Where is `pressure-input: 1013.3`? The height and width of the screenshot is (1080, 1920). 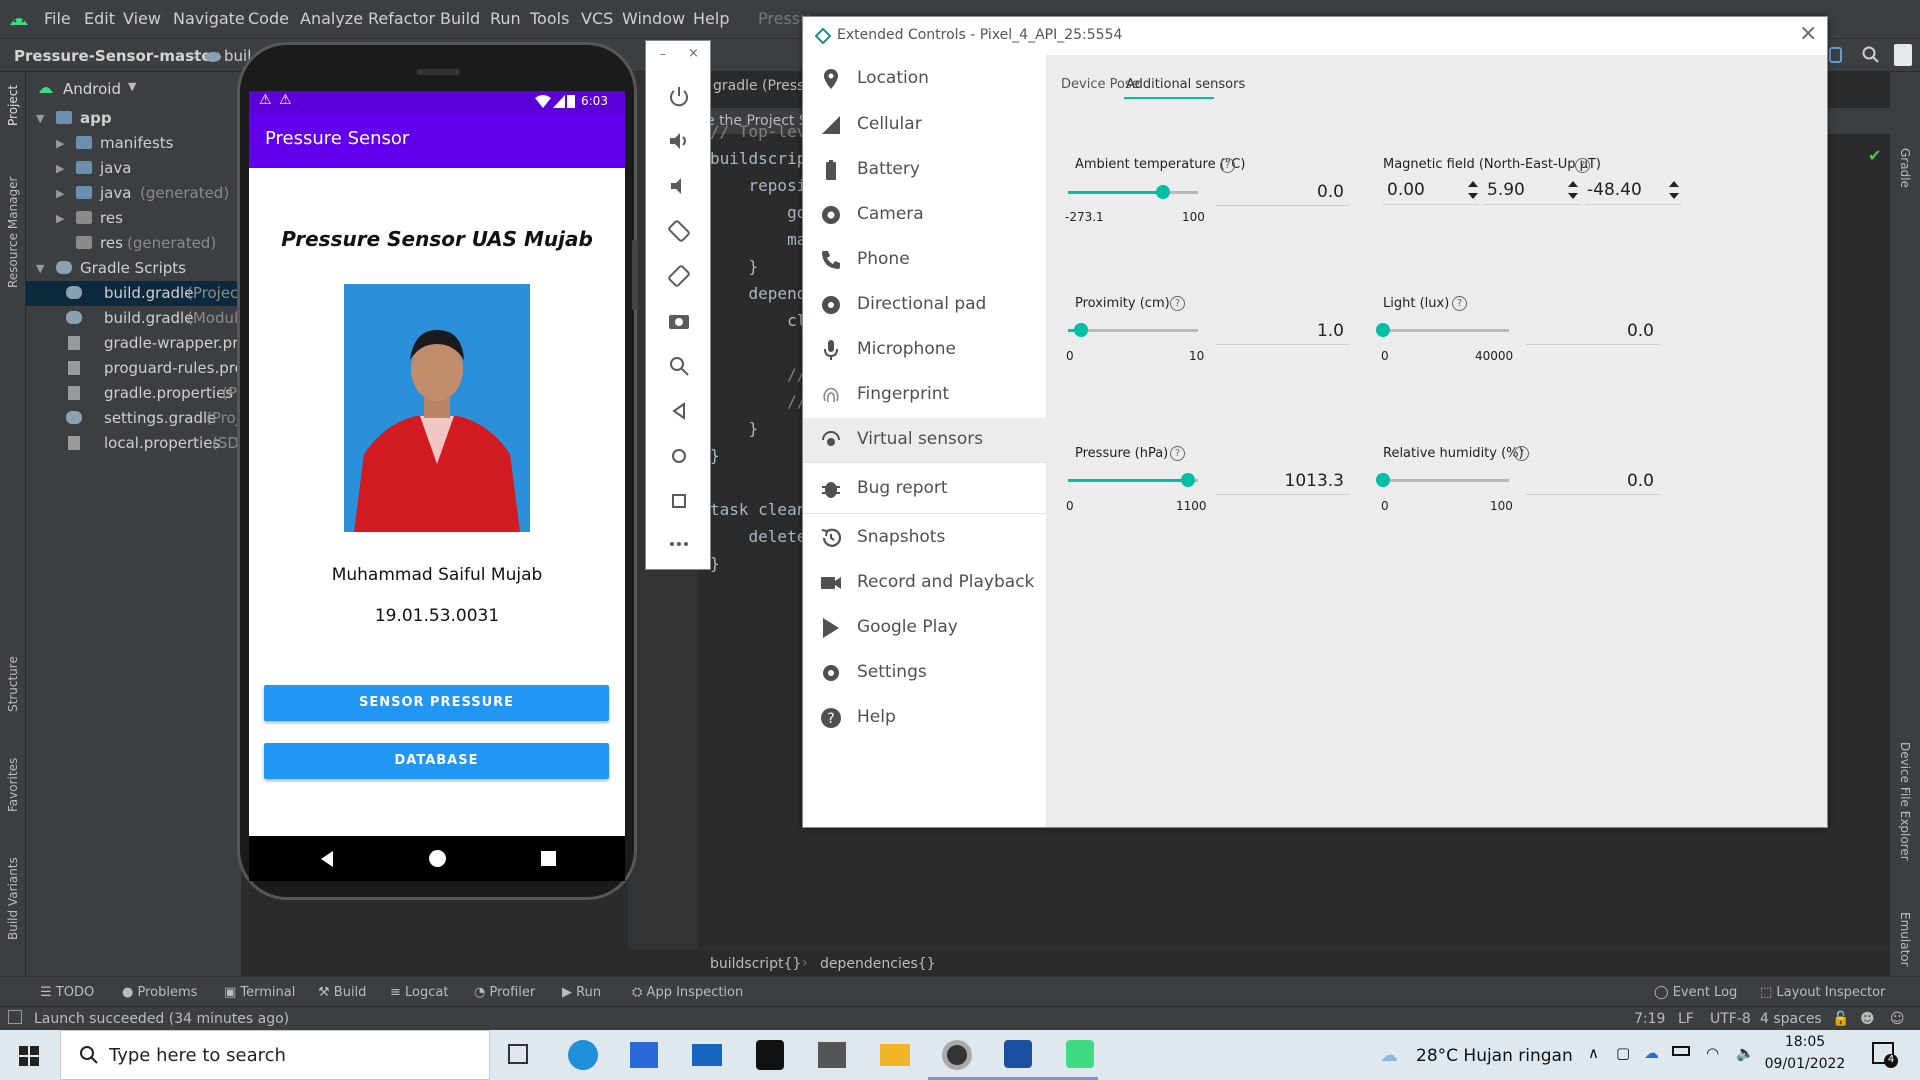
pressure-input: 1013.3 is located at coordinates (1283, 481).